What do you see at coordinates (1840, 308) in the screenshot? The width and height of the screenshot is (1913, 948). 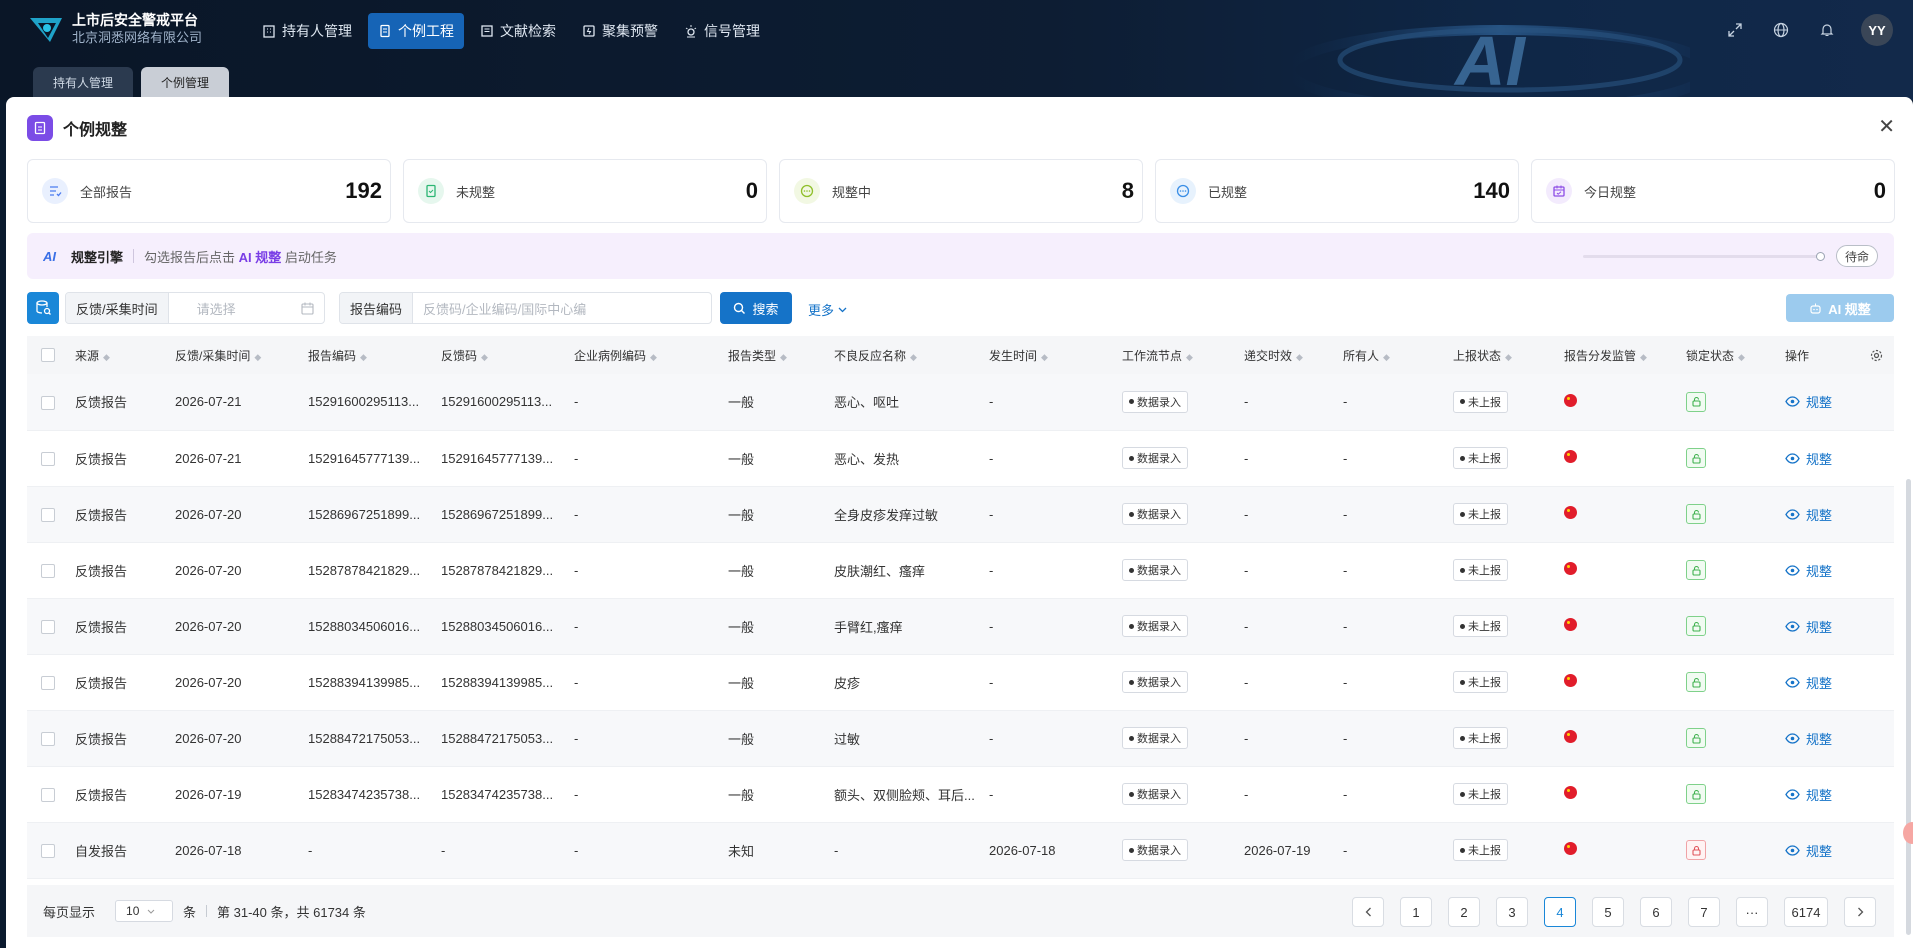 I see `ai-regularize-button: AI 规整` at bounding box center [1840, 308].